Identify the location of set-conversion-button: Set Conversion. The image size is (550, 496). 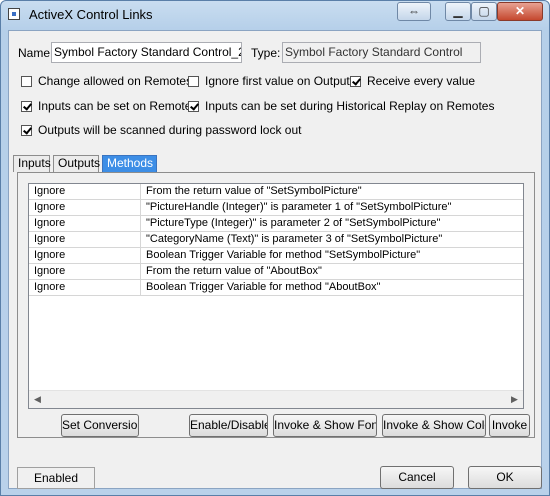
(100, 425).